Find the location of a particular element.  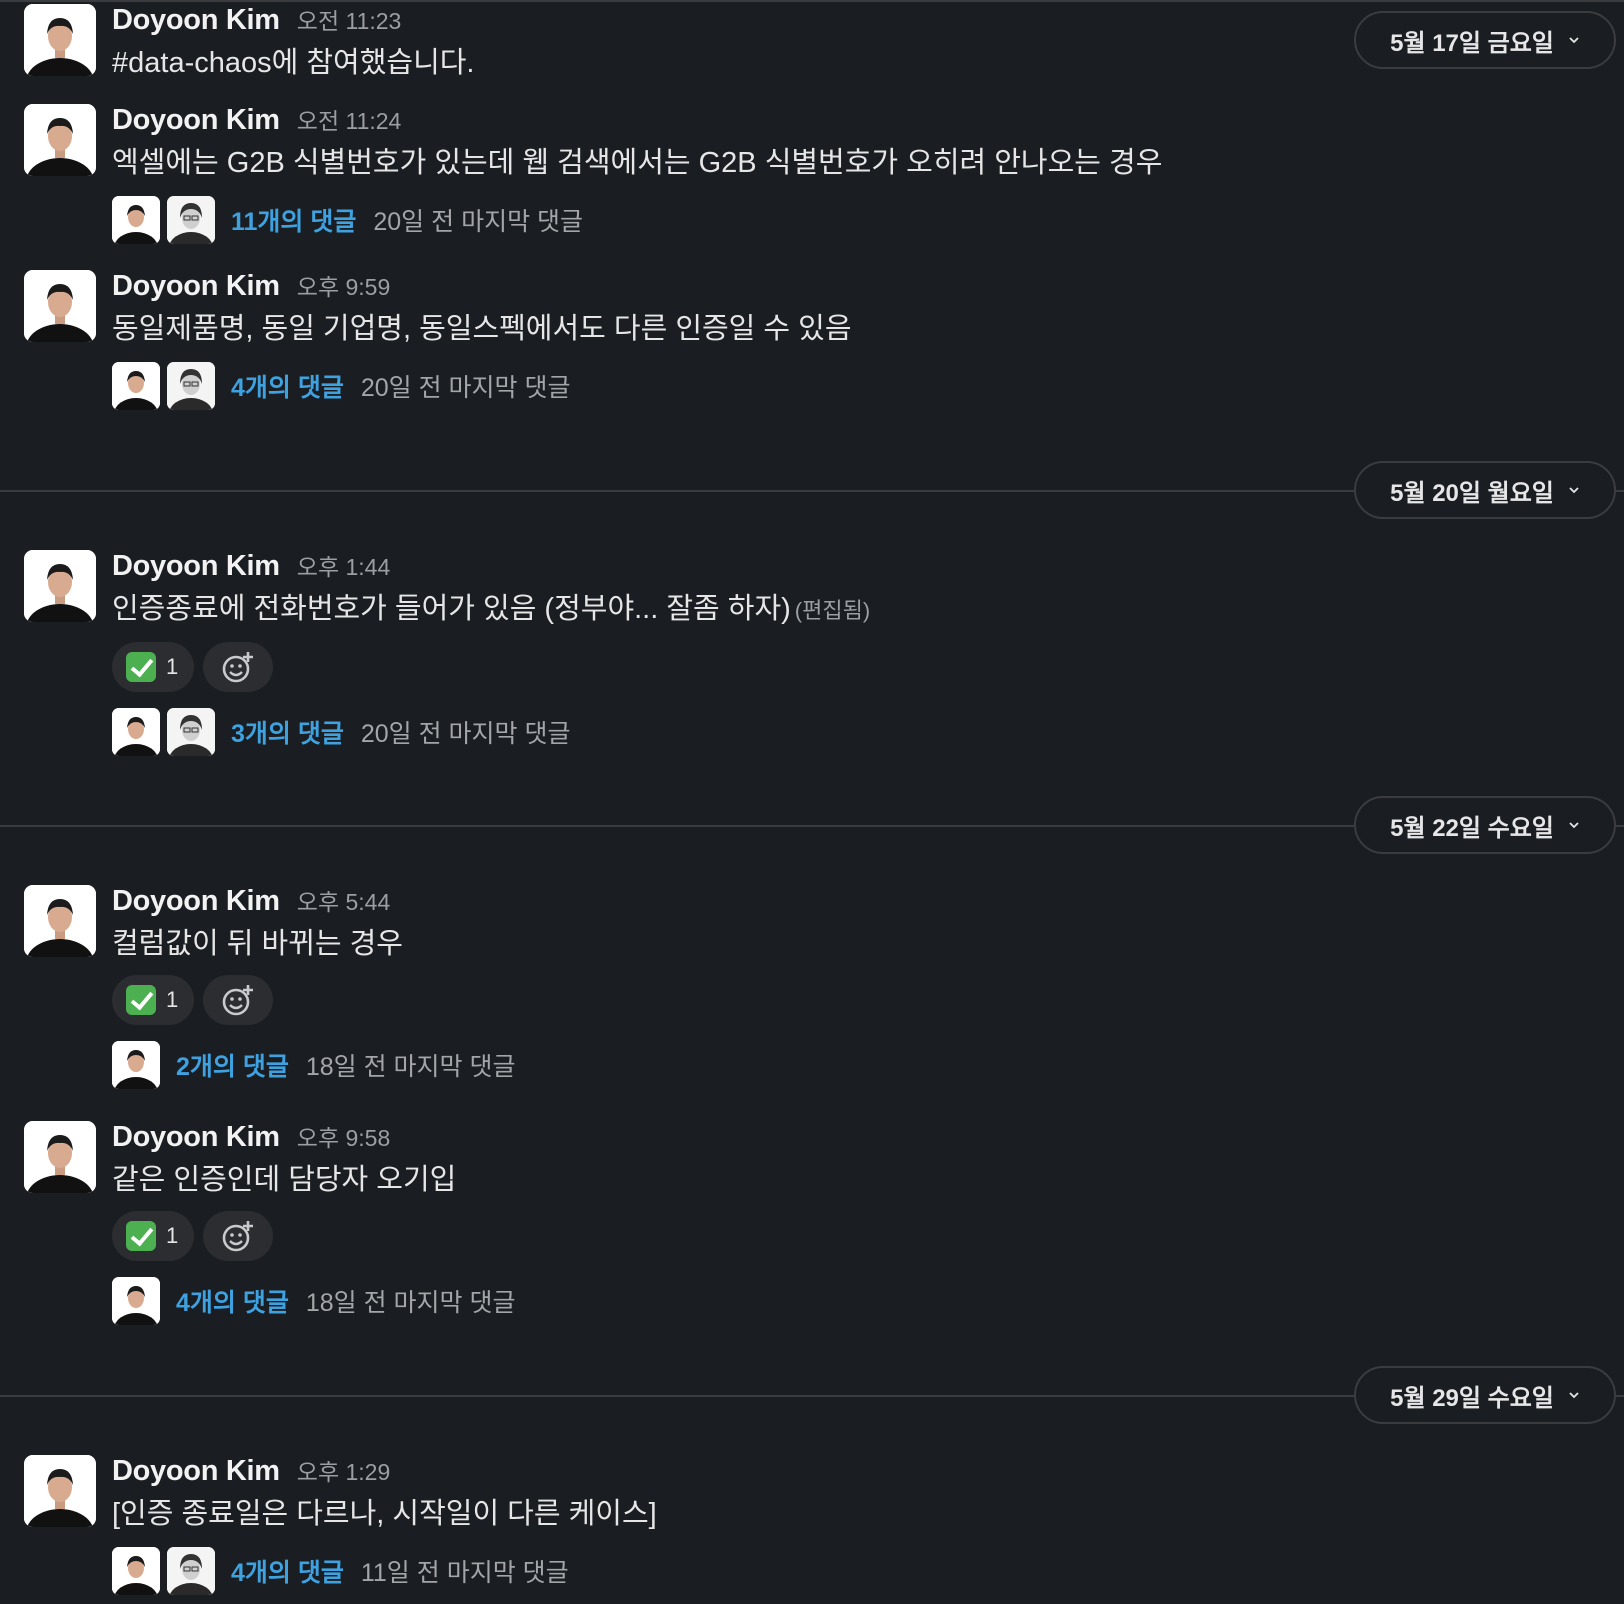

thread-summary: 2개의 댓글 18일 전 마지막 댓글 is located at coordinates (848, 1065).